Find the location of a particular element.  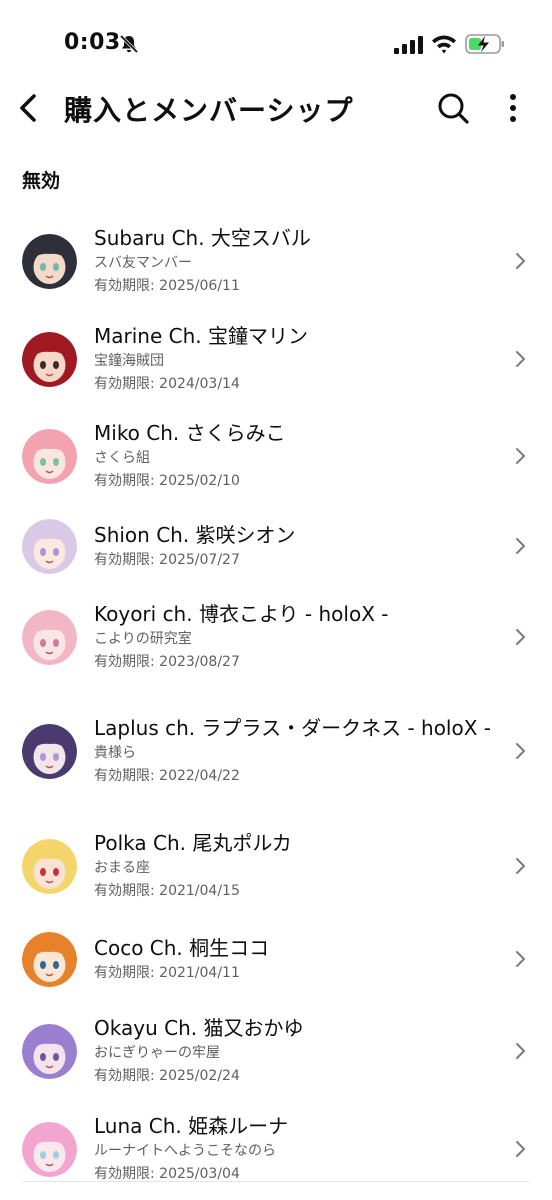

app-header: 購入とメンバーシップ is located at coordinates (276, 108).